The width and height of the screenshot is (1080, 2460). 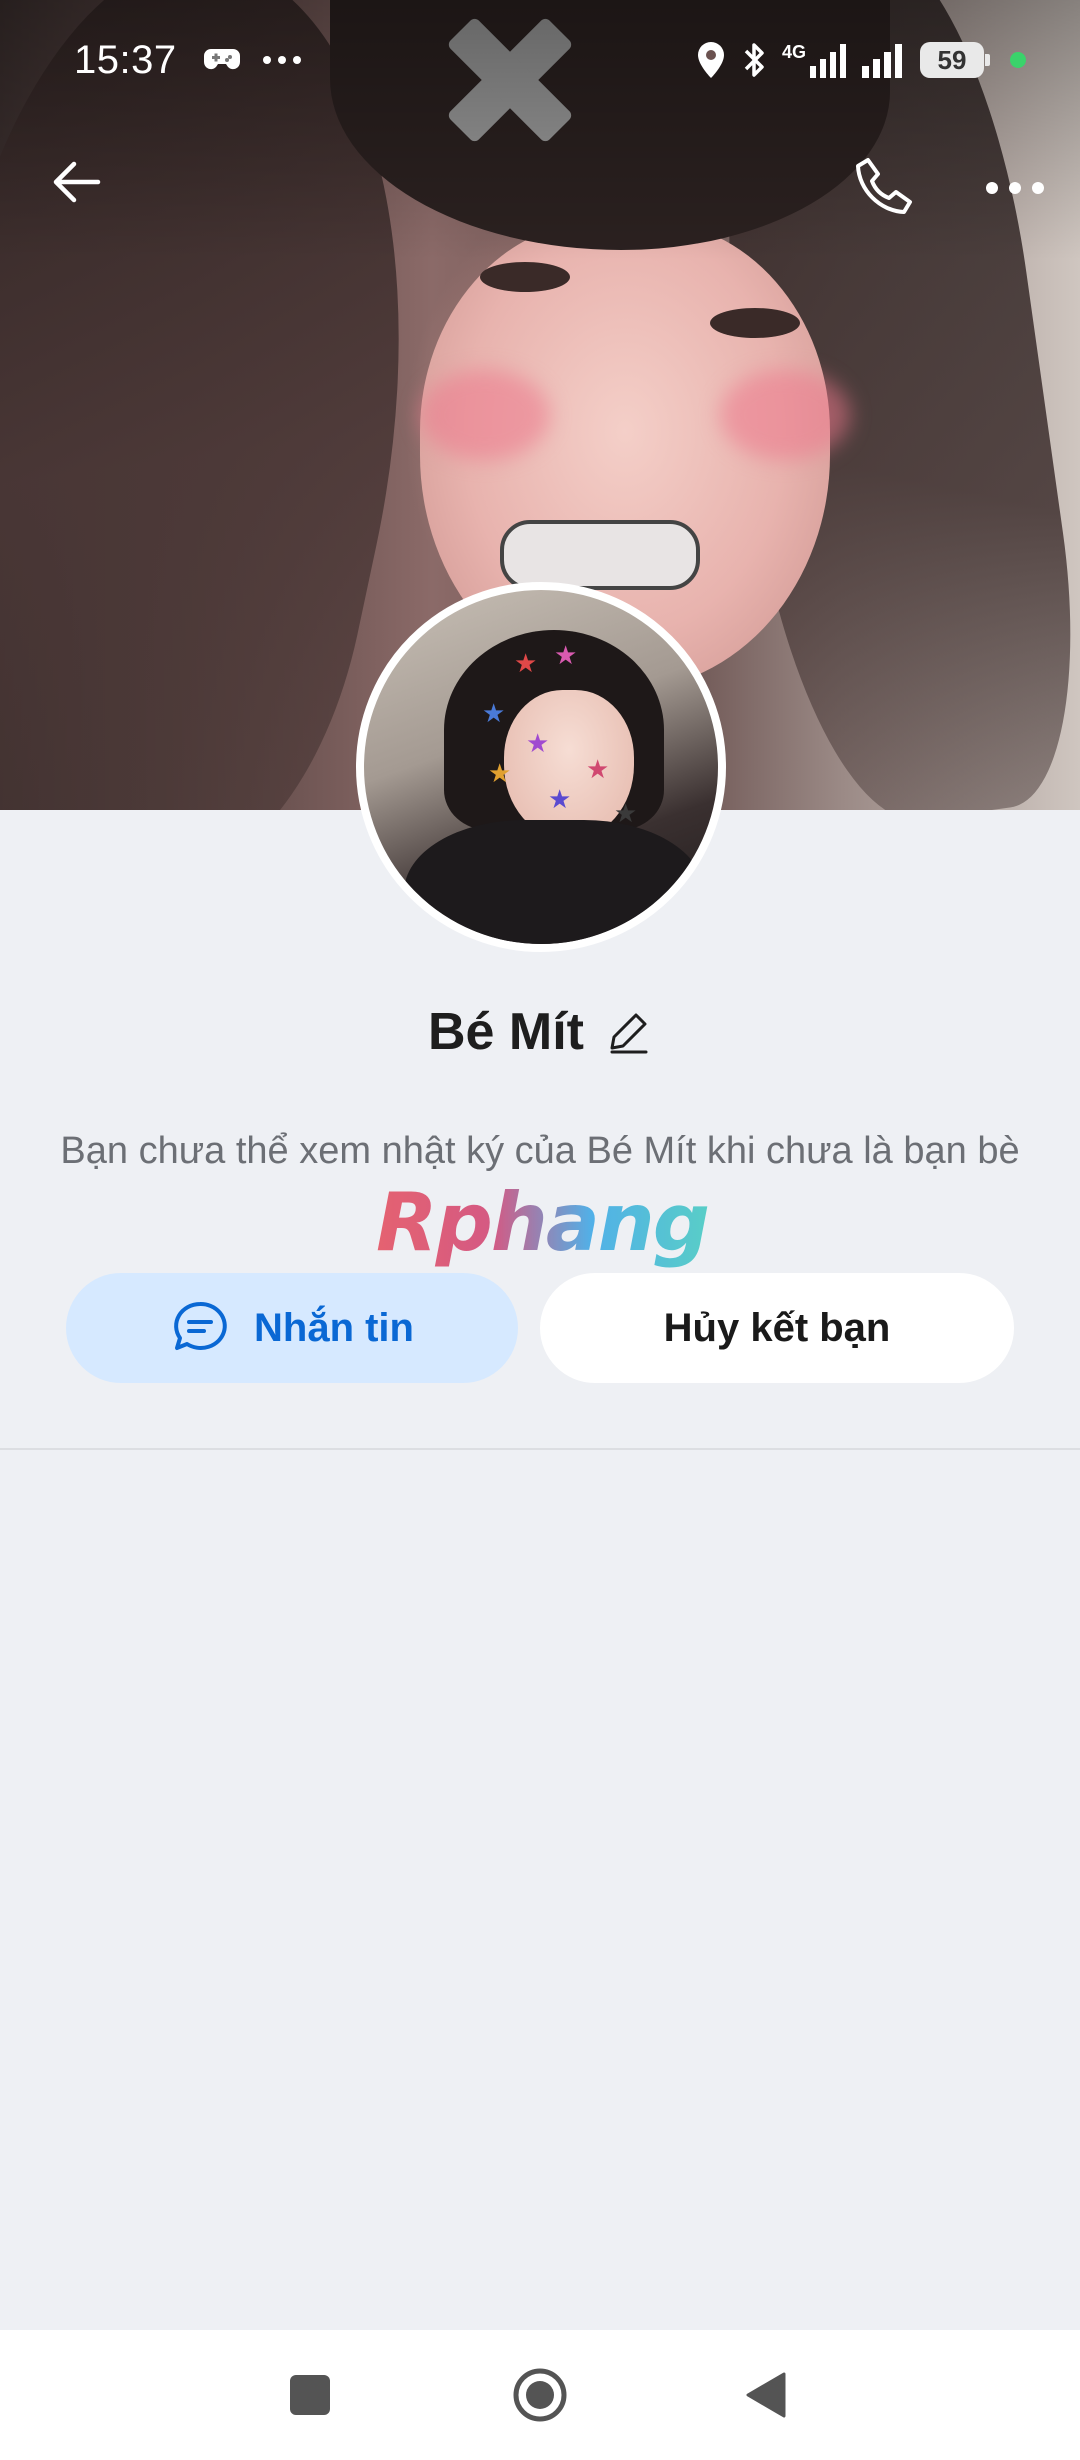 What do you see at coordinates (125, 59) in the screenshot?
I see `status-time: 15:37` at bounding box center [125, 59].